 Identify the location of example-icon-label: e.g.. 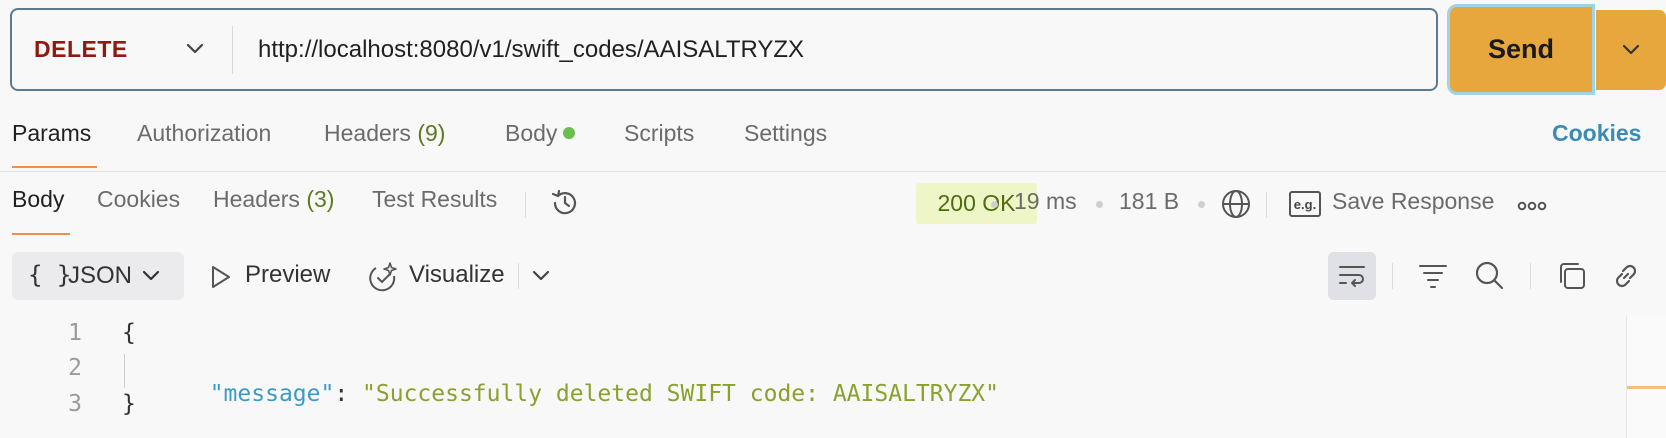
(1305, 204).